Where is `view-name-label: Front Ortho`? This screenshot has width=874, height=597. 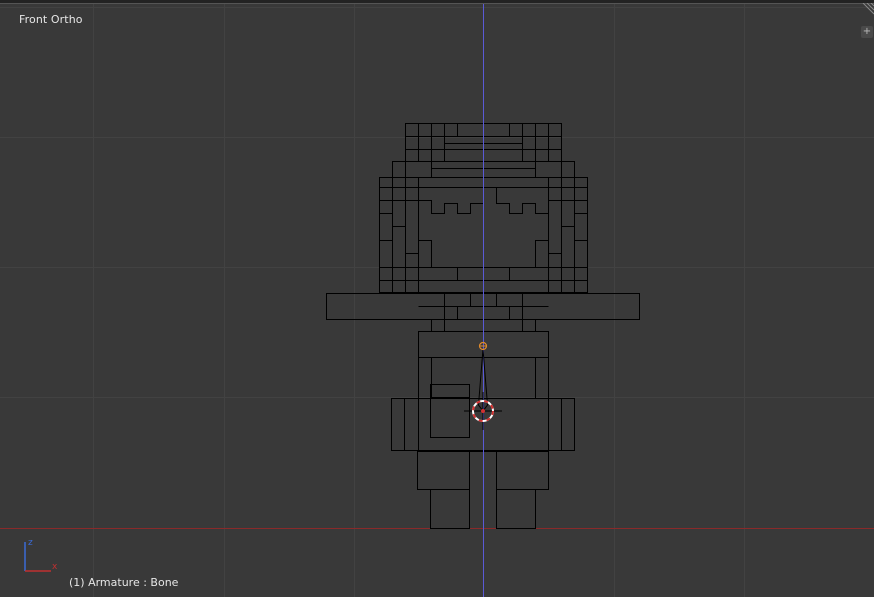 view-name-label: Front Ortho is located at coordinates (51, 19).